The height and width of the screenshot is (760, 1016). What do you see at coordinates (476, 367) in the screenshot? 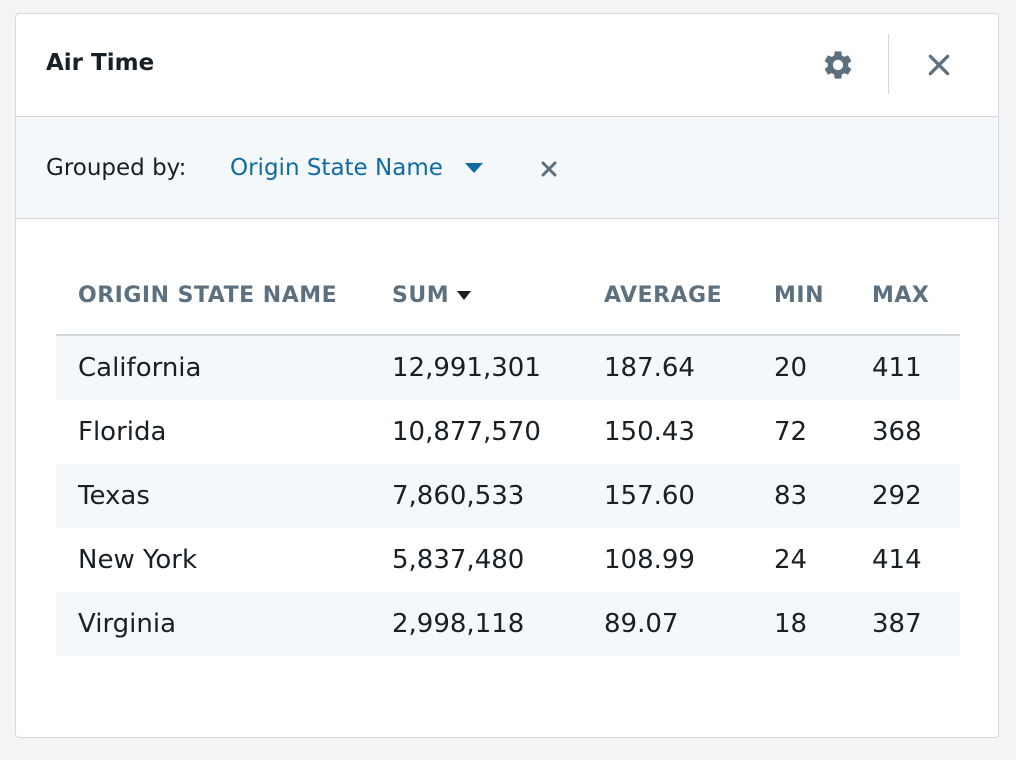
I see `cell-sum: 12,991,301` at bounding box center [476, 367].